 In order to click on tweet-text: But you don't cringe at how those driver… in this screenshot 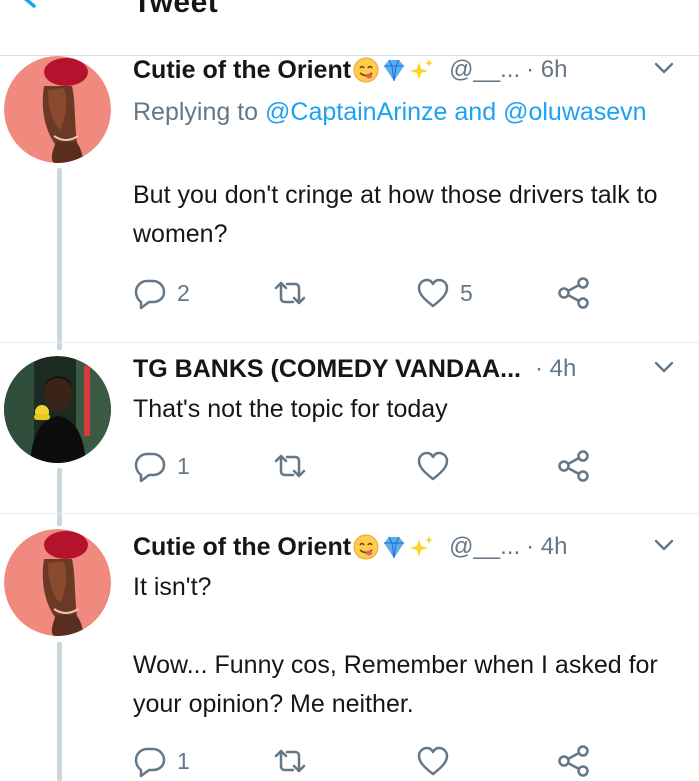, I will do `click(395, 214)`.